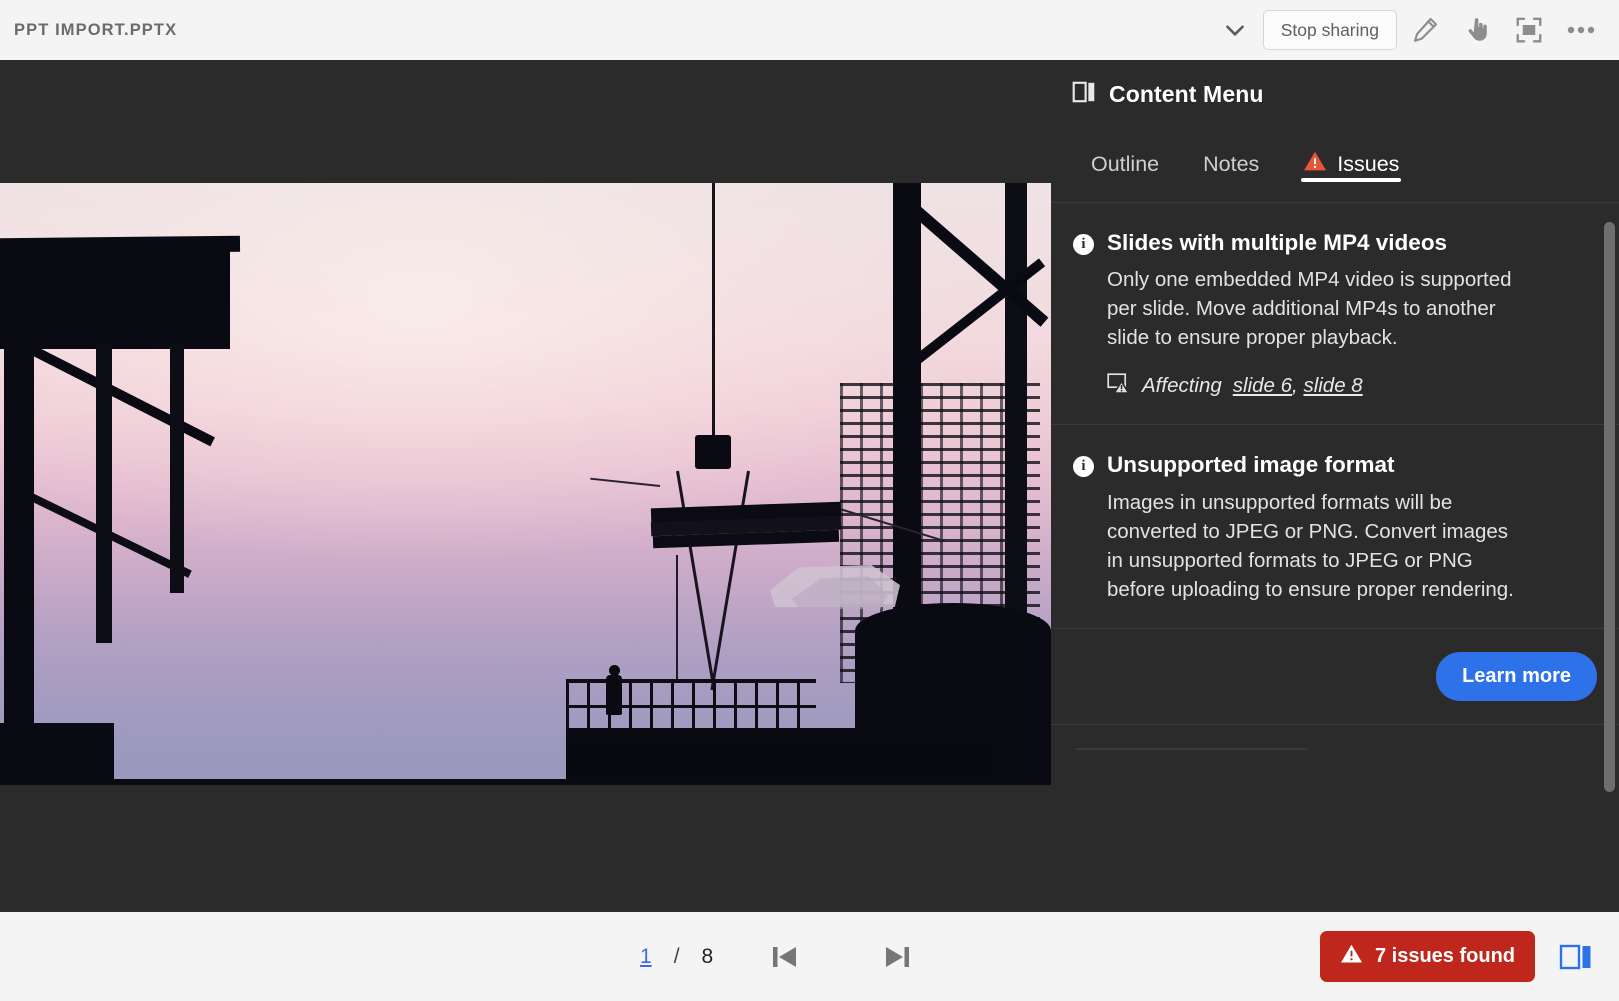 The width and height of the screenshot is (1619, 1001). I want to click on total-page-count: 8, so click(707, 956).